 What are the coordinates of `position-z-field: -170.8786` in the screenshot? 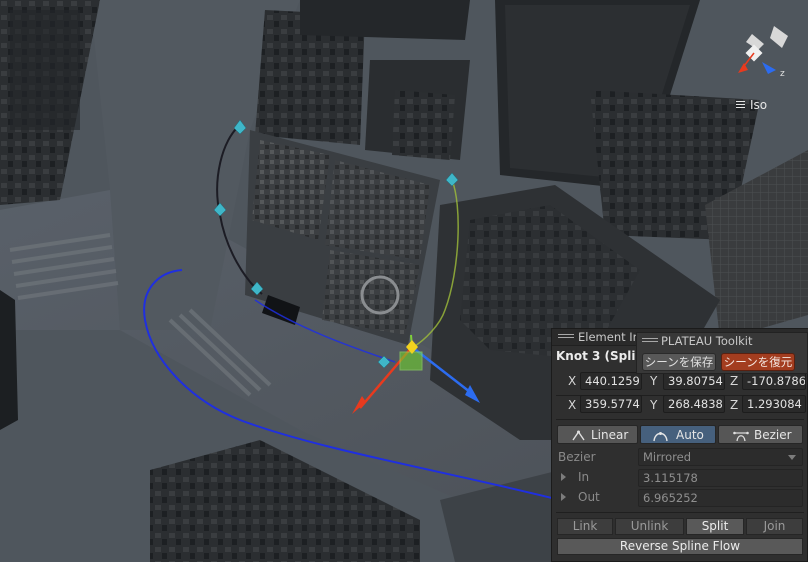 It's located at (774, 381).